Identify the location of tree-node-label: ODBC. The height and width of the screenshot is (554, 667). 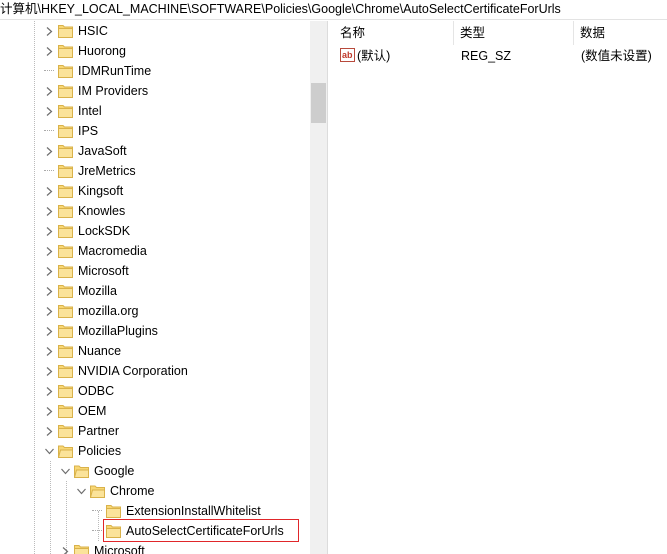
(96, 391).